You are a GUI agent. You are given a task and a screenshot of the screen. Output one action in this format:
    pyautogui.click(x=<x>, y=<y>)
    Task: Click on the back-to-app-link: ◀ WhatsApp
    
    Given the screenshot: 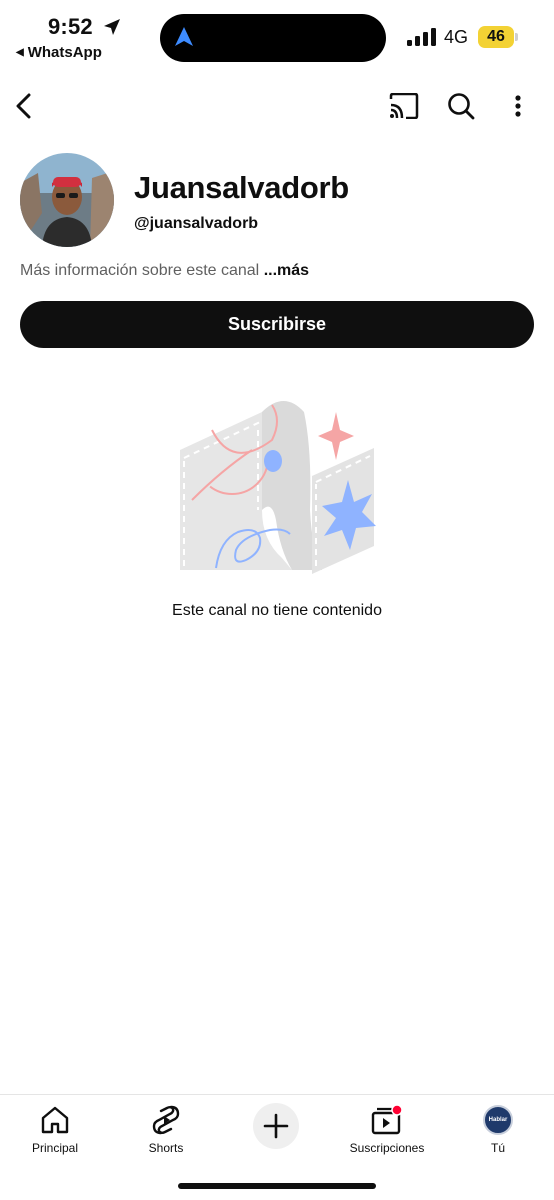 What is the action you would take?
    pyautogui.click(x=59, y=52)
    